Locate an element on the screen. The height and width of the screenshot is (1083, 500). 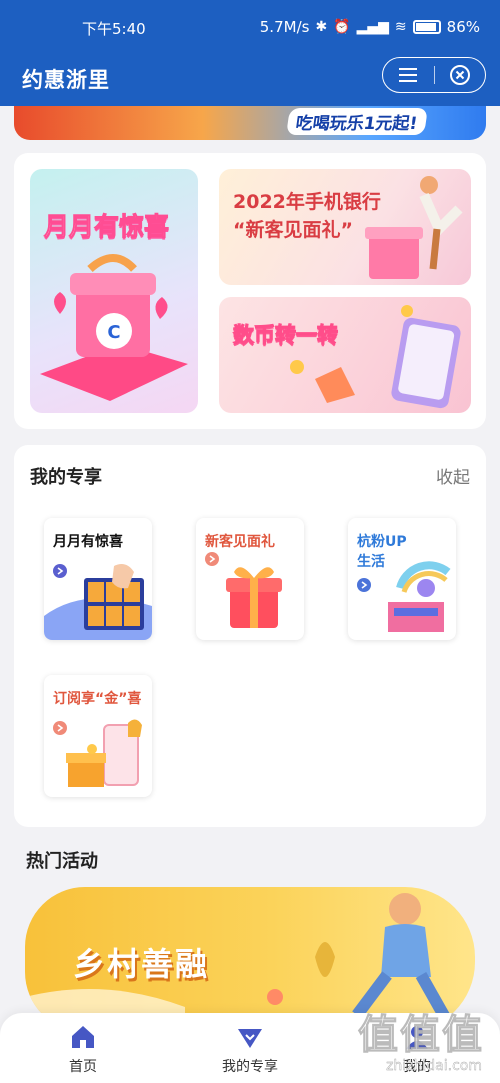
watermark-logo-text: 值值值 is located at coordinates (421, 1035).